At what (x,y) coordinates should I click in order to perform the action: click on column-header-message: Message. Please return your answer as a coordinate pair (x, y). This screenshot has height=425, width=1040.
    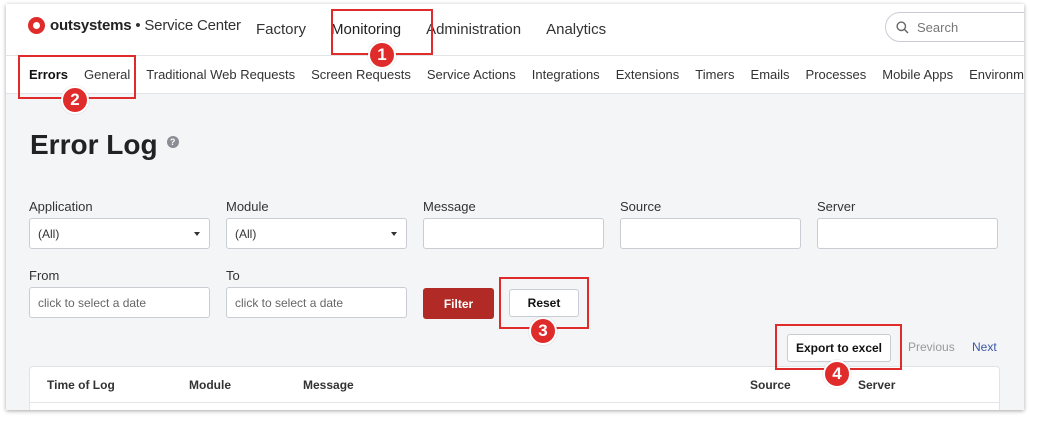
    Looking at the image, I should click on (328, 385).